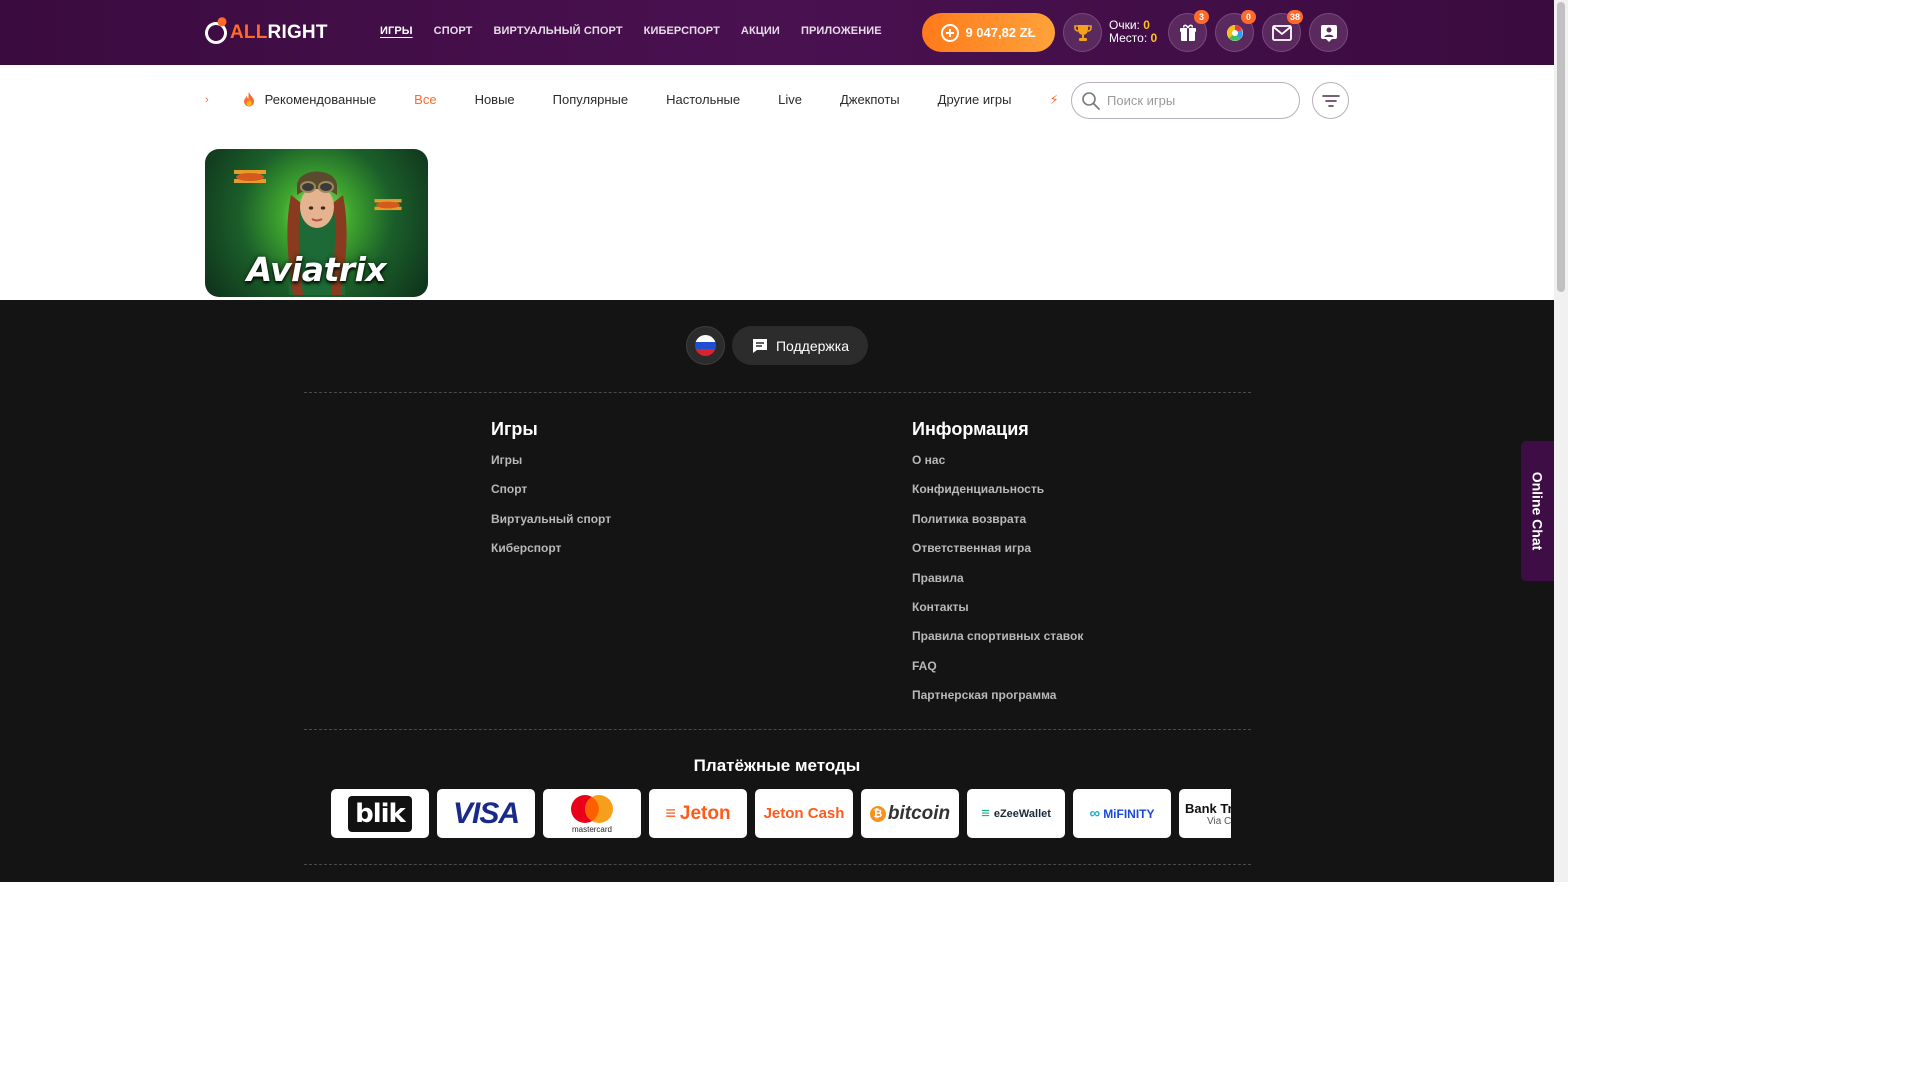 This screenshot has width=1920, height=1080. I want to click on visa-logo: VISA, so click(486, 813).